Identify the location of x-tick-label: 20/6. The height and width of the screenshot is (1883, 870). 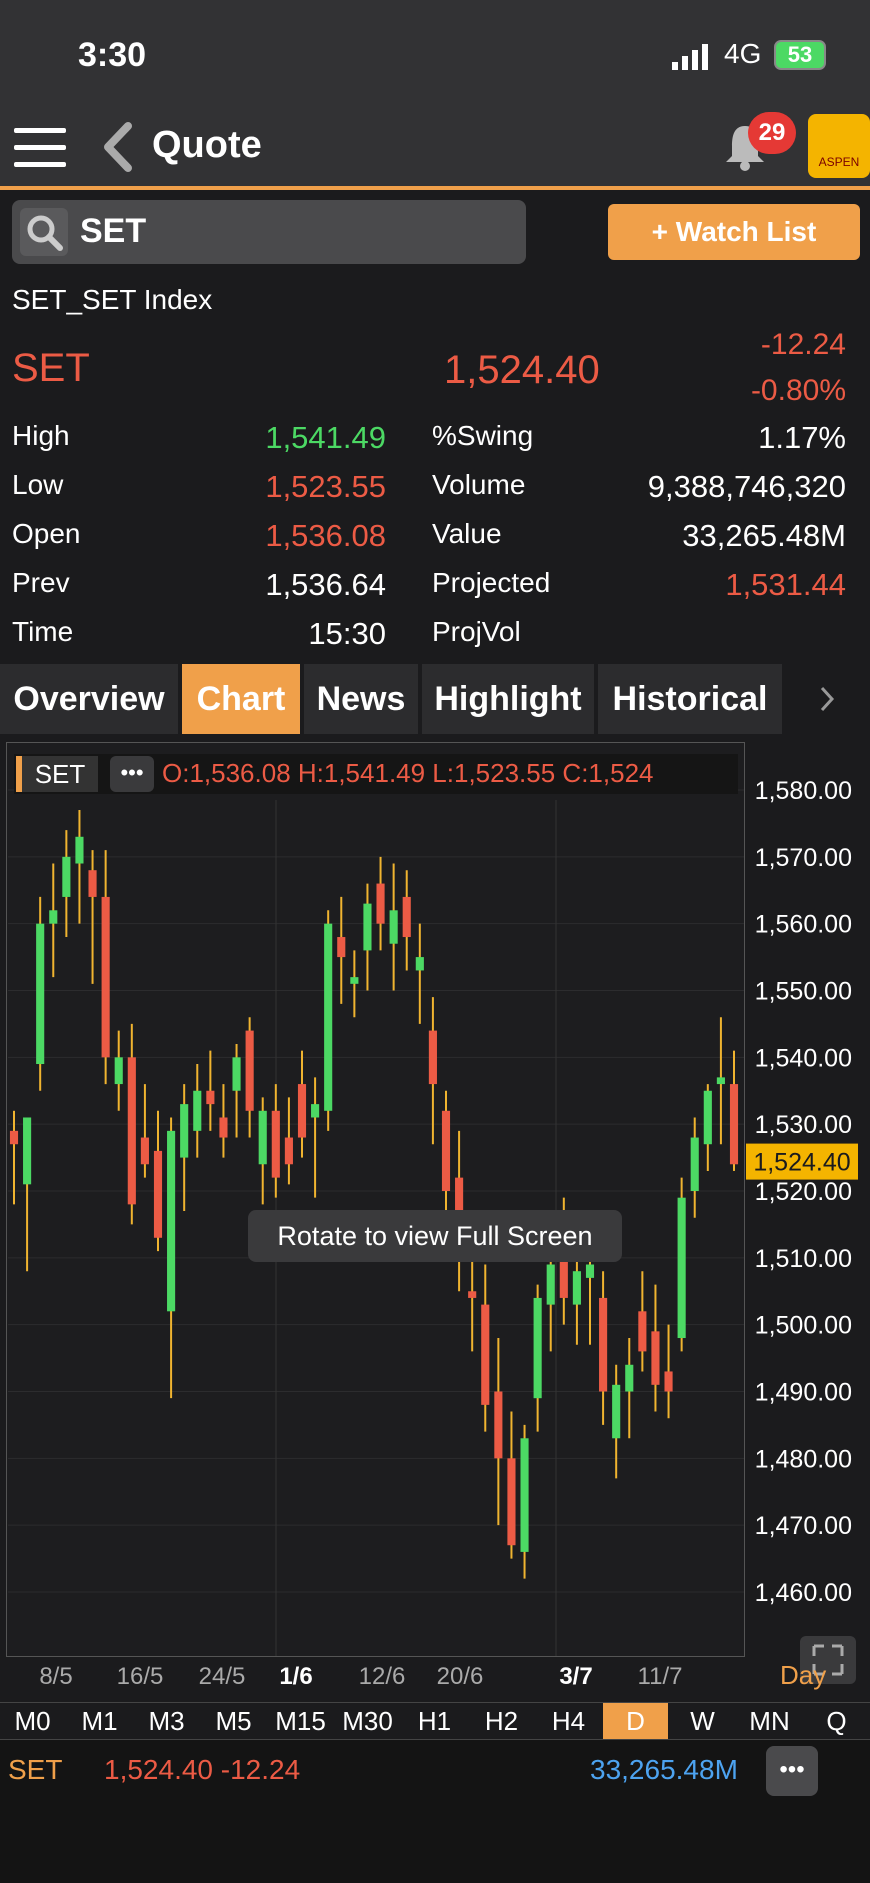
(460, 1676).